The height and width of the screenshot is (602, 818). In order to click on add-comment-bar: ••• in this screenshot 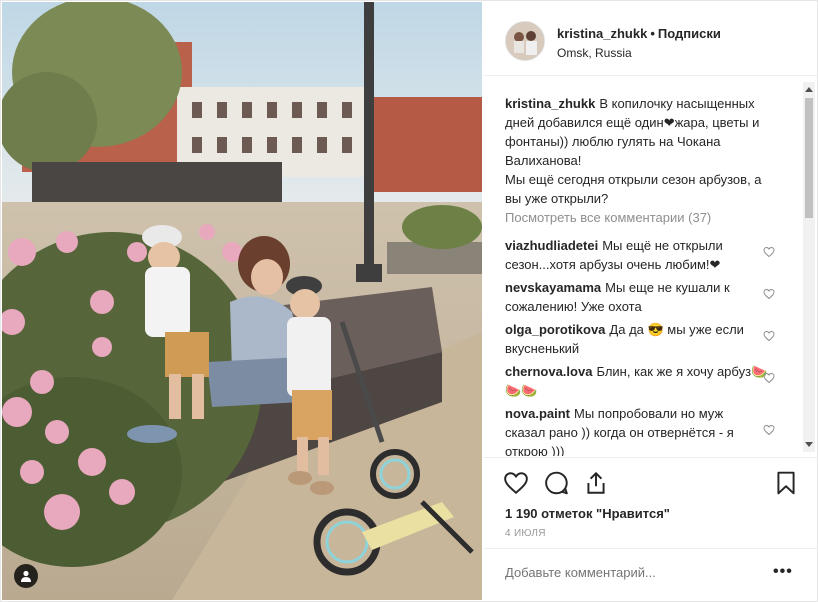, I will do `click(650, 574)`.